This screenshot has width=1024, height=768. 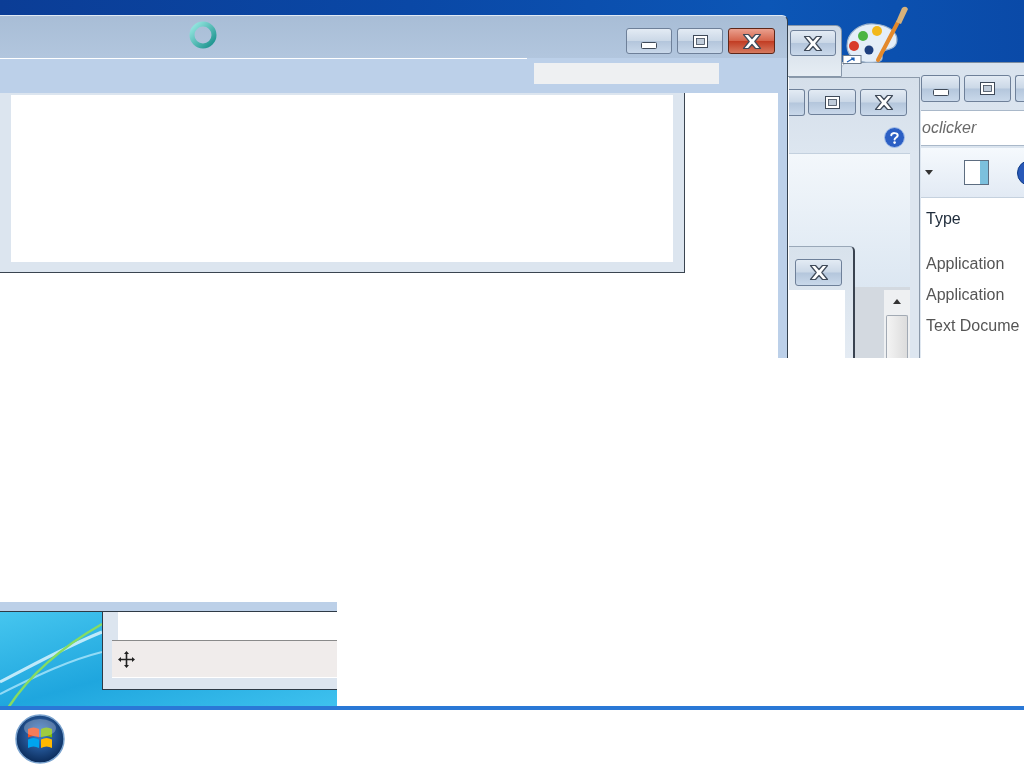 I want to click on loading-ring-icon, so click(x=203, y=35).